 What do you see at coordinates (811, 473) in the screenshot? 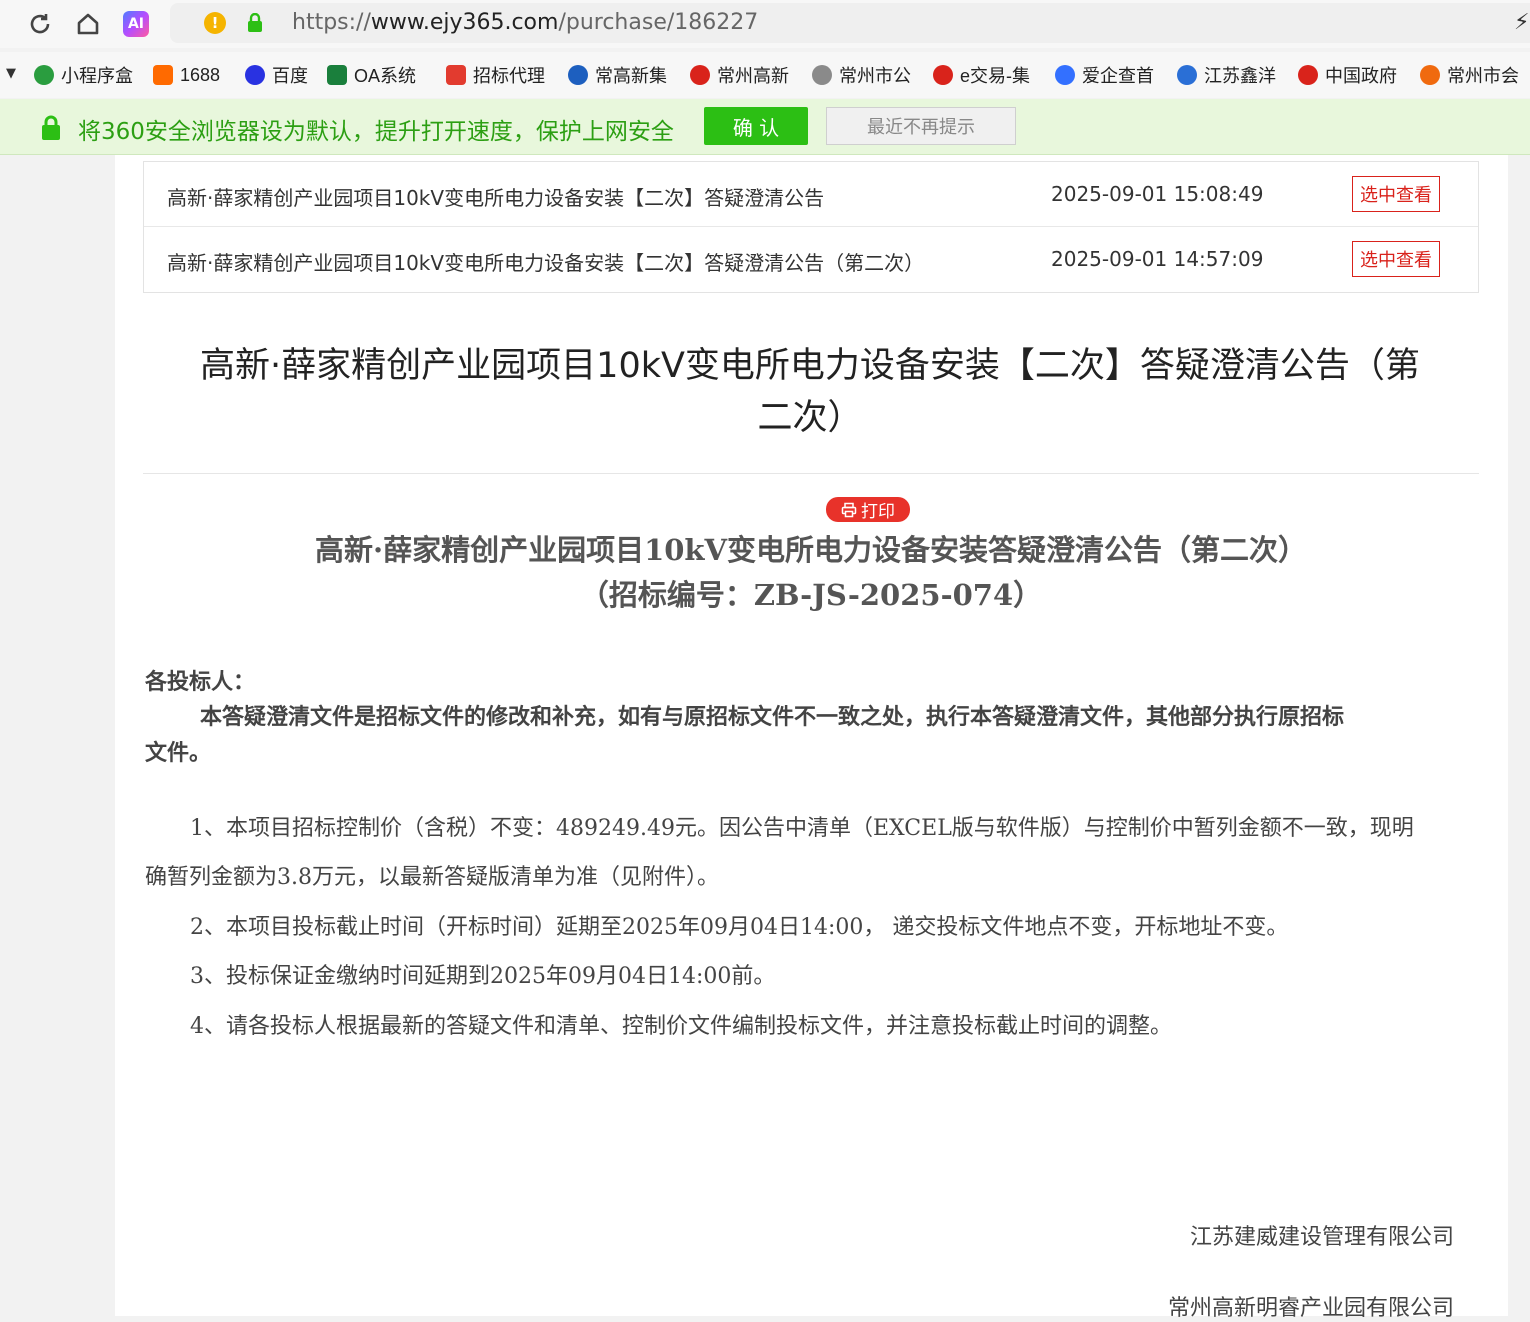
I see `divider` at bounding box center [811, 473].